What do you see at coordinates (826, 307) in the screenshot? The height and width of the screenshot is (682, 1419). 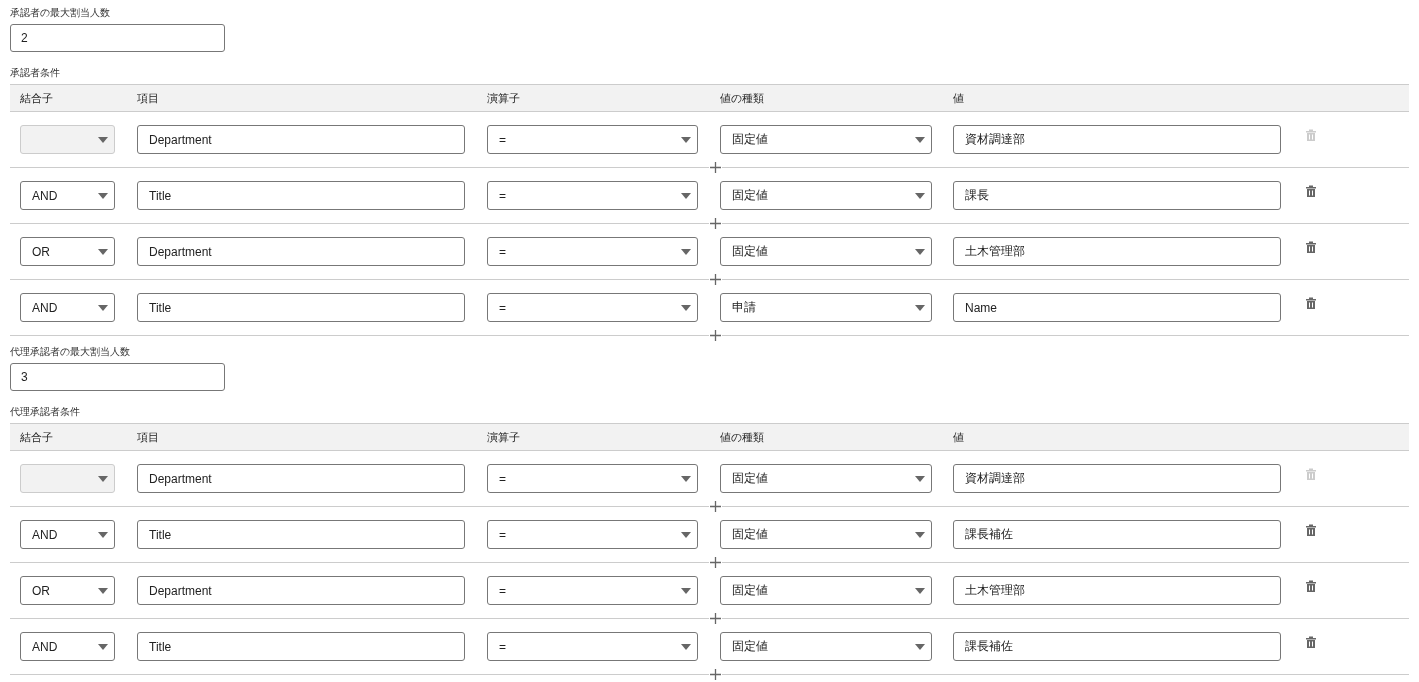 I see `value-type-dropdown: 申請` at bounding box center [826, 307].